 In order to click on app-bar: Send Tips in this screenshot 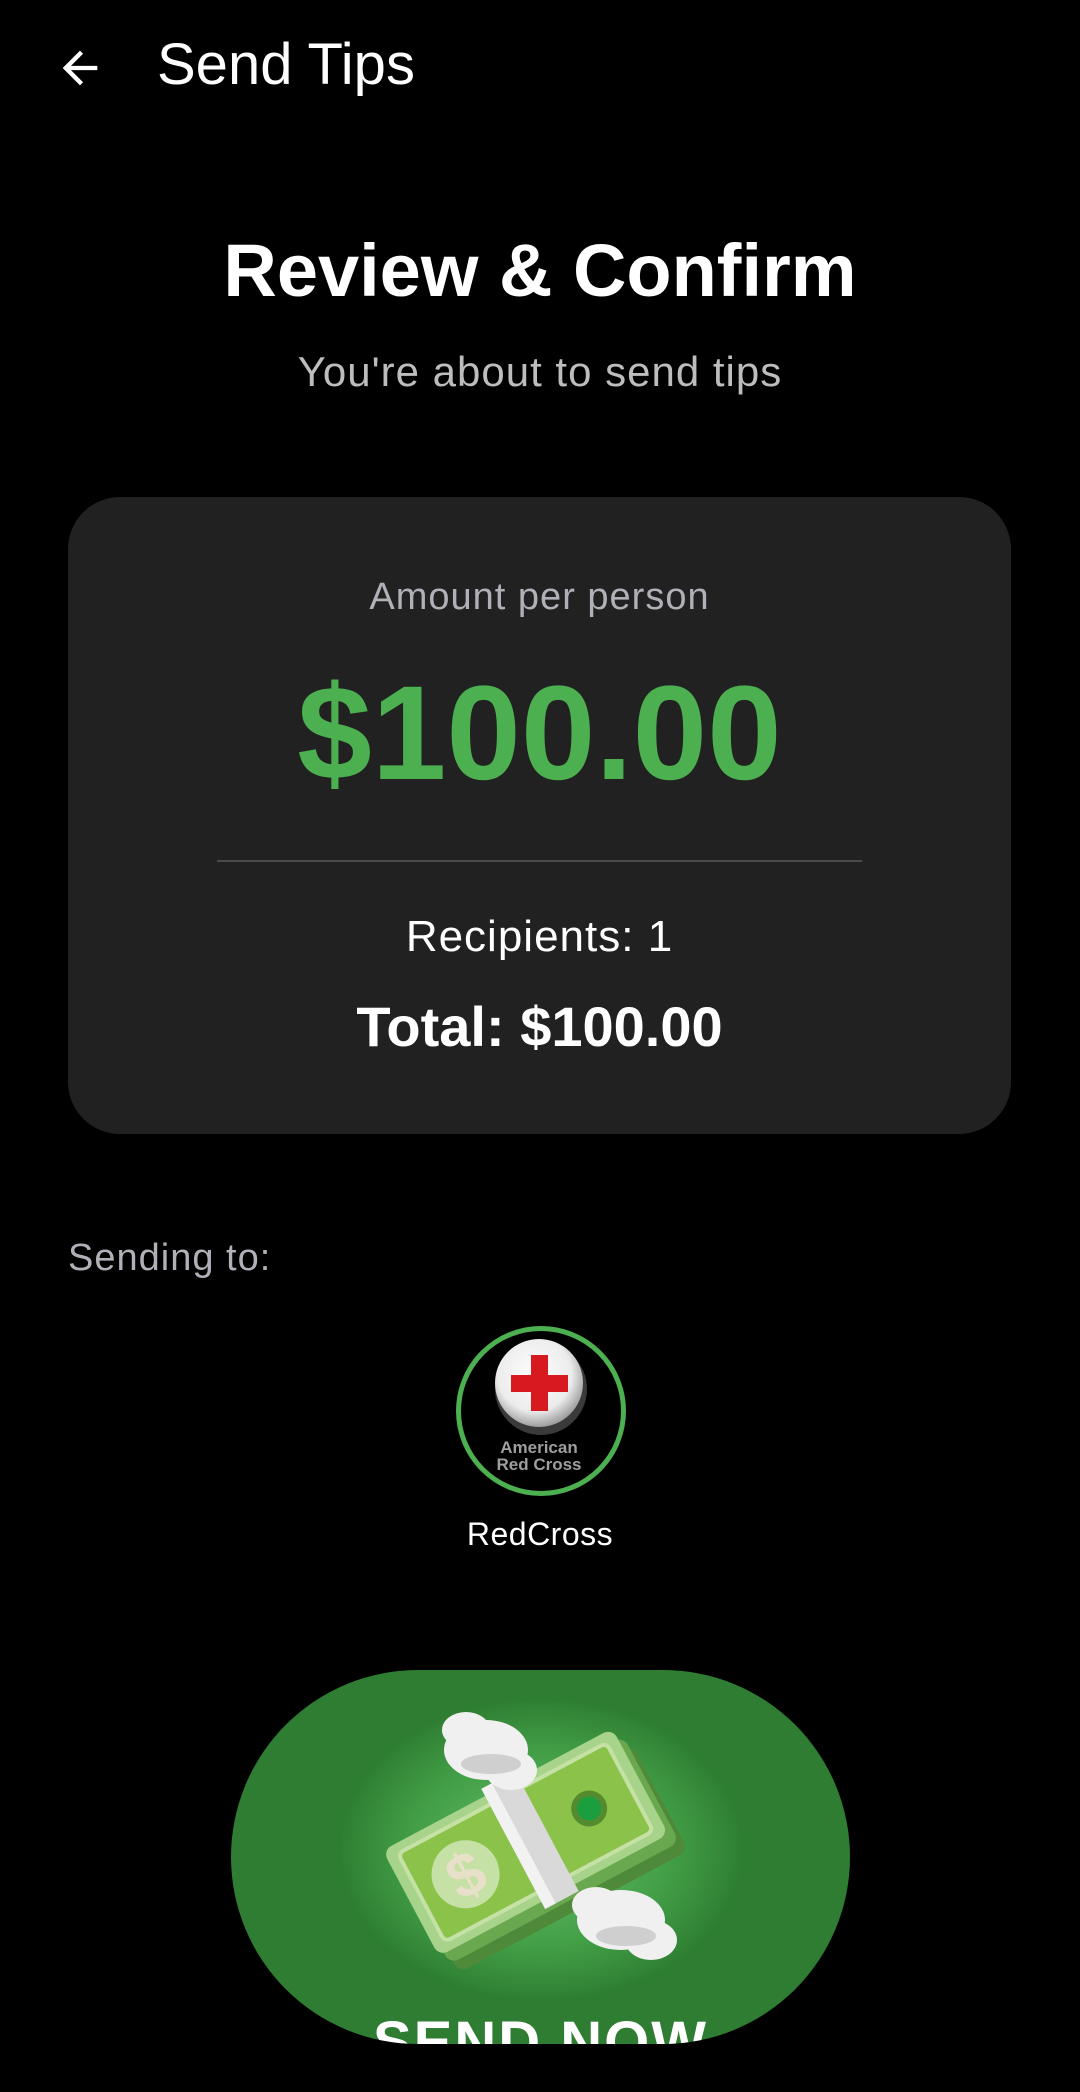, I will do `click(540, 65)`.